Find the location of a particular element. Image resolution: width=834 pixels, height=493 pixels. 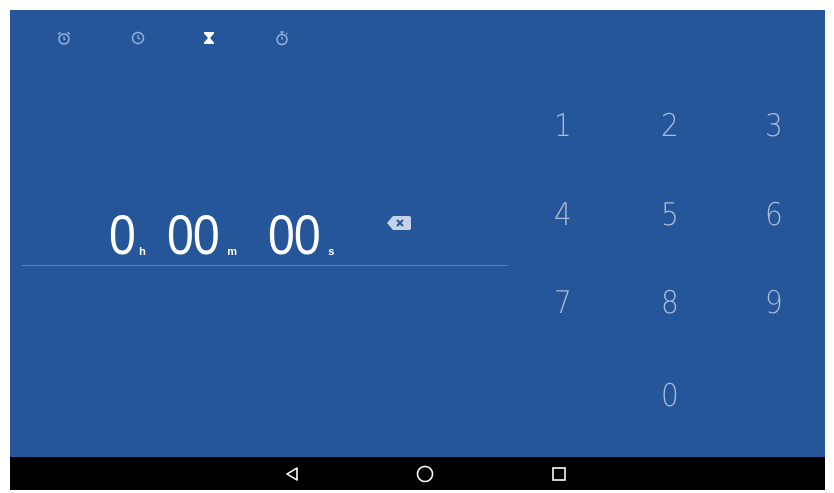

navigation-bar is located at coordinates (417, 473).